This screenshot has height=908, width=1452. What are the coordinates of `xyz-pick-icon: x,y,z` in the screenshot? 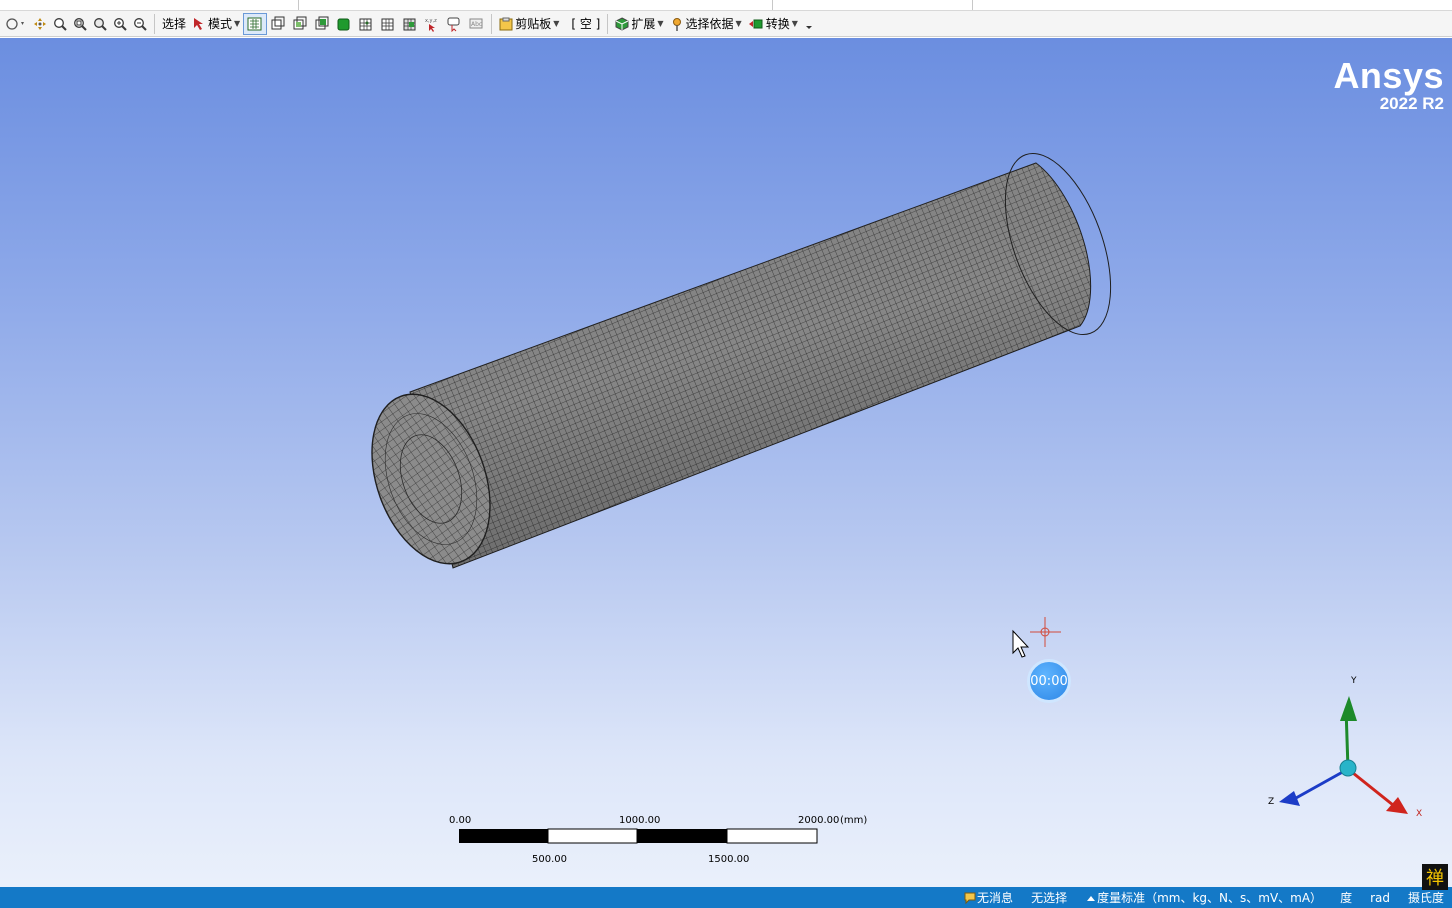 It's located at (431, 25).